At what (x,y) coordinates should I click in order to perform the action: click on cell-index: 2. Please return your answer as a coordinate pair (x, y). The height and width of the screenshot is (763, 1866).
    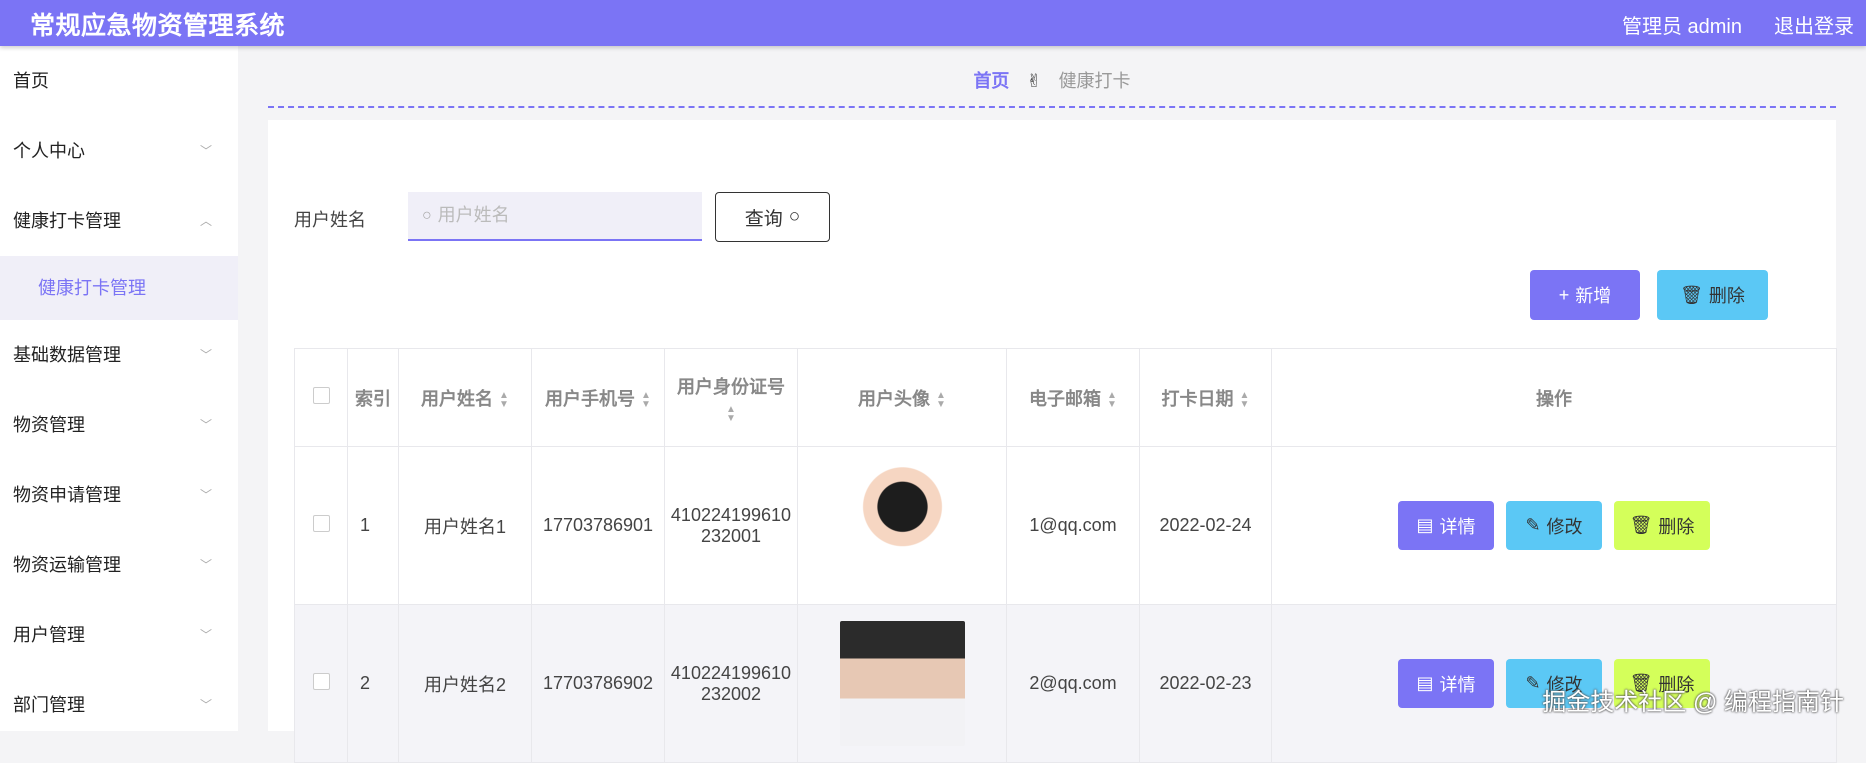
    Looking at the image, I should click on (373, 684).